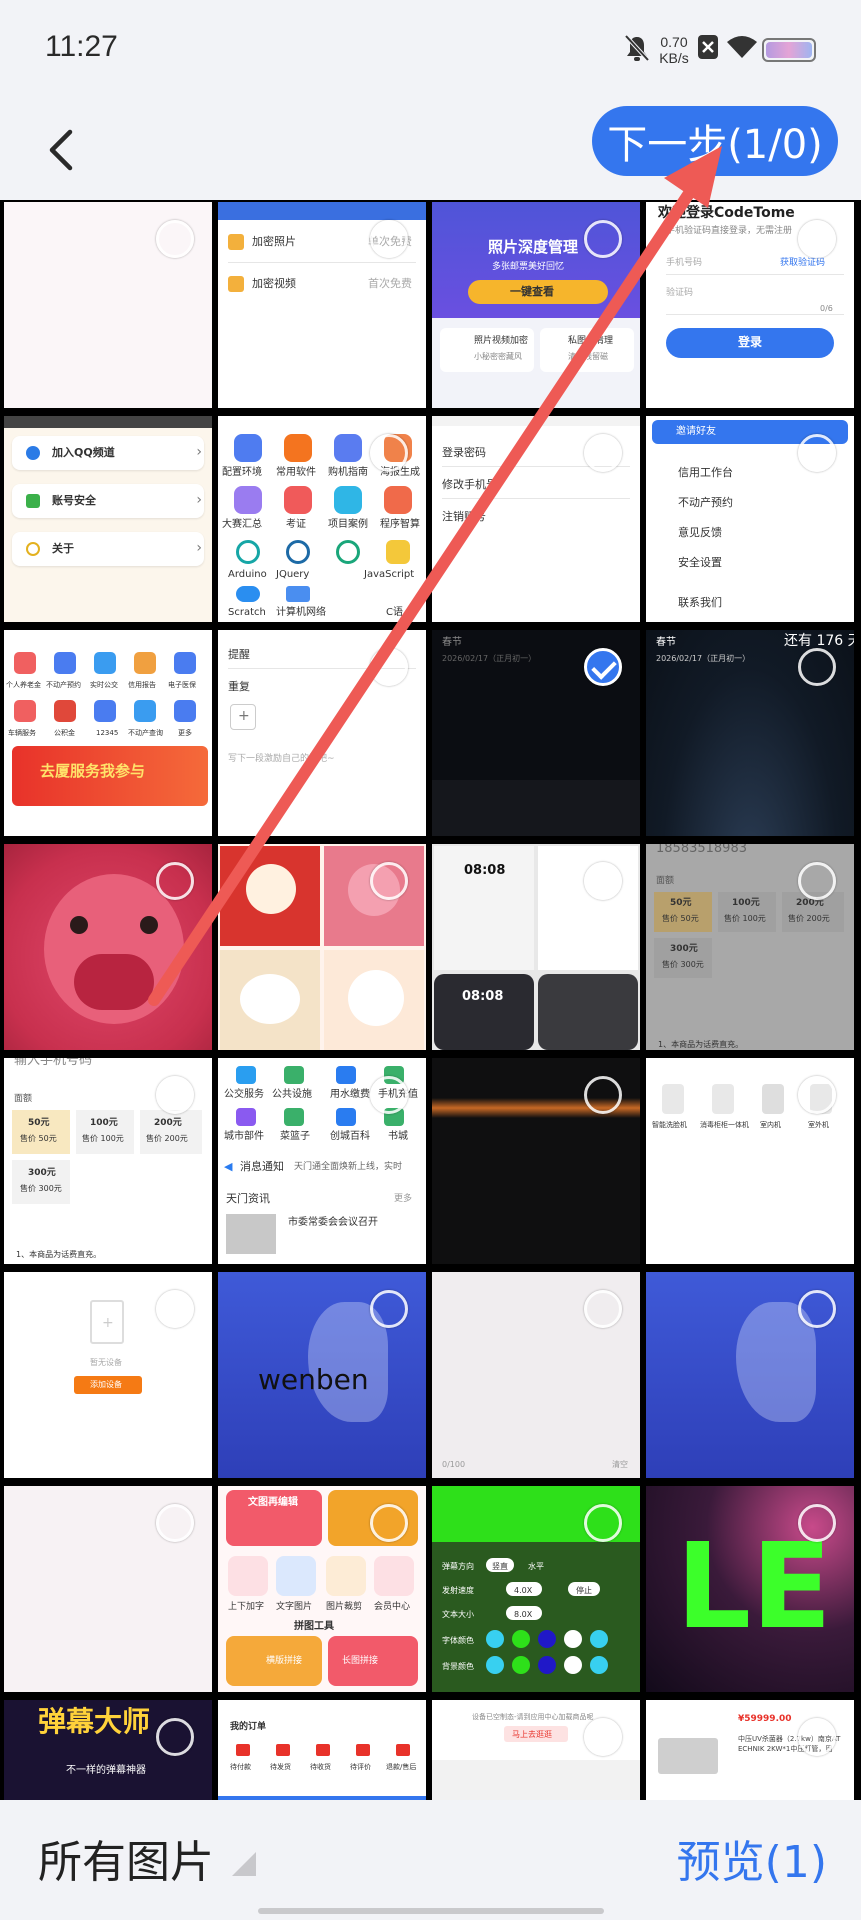 This screenshot has height=1920, width=861. Describe the element at coordinates (314, 1626) in the screenshot. I see `cell-text: 拼图工具` at that location.